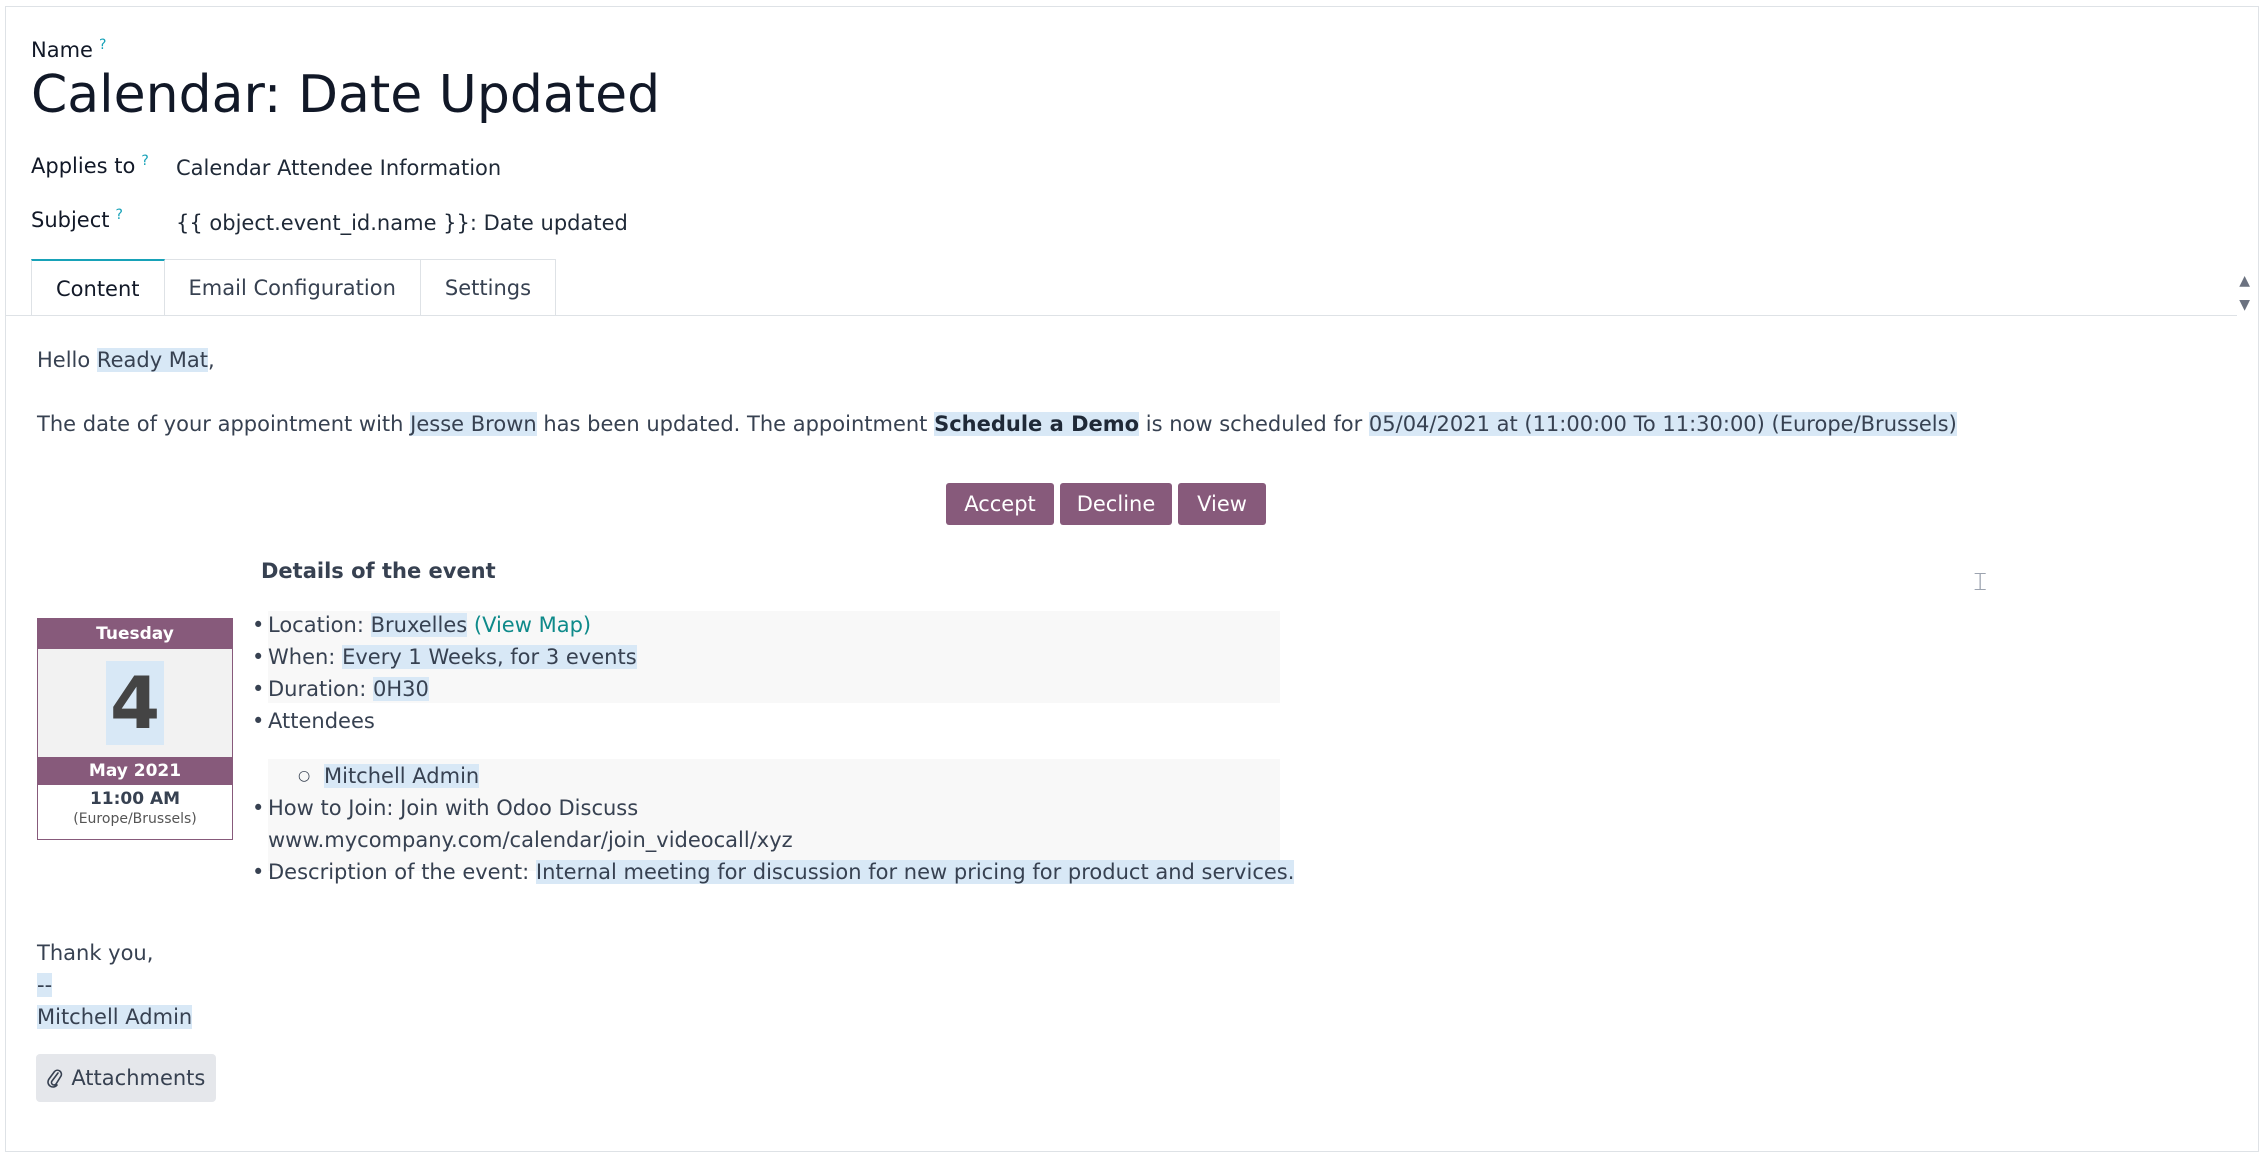 The height and width of the screenshot is (1159, 2264). I want to click on calendar-day: 4, so click(135, 703).